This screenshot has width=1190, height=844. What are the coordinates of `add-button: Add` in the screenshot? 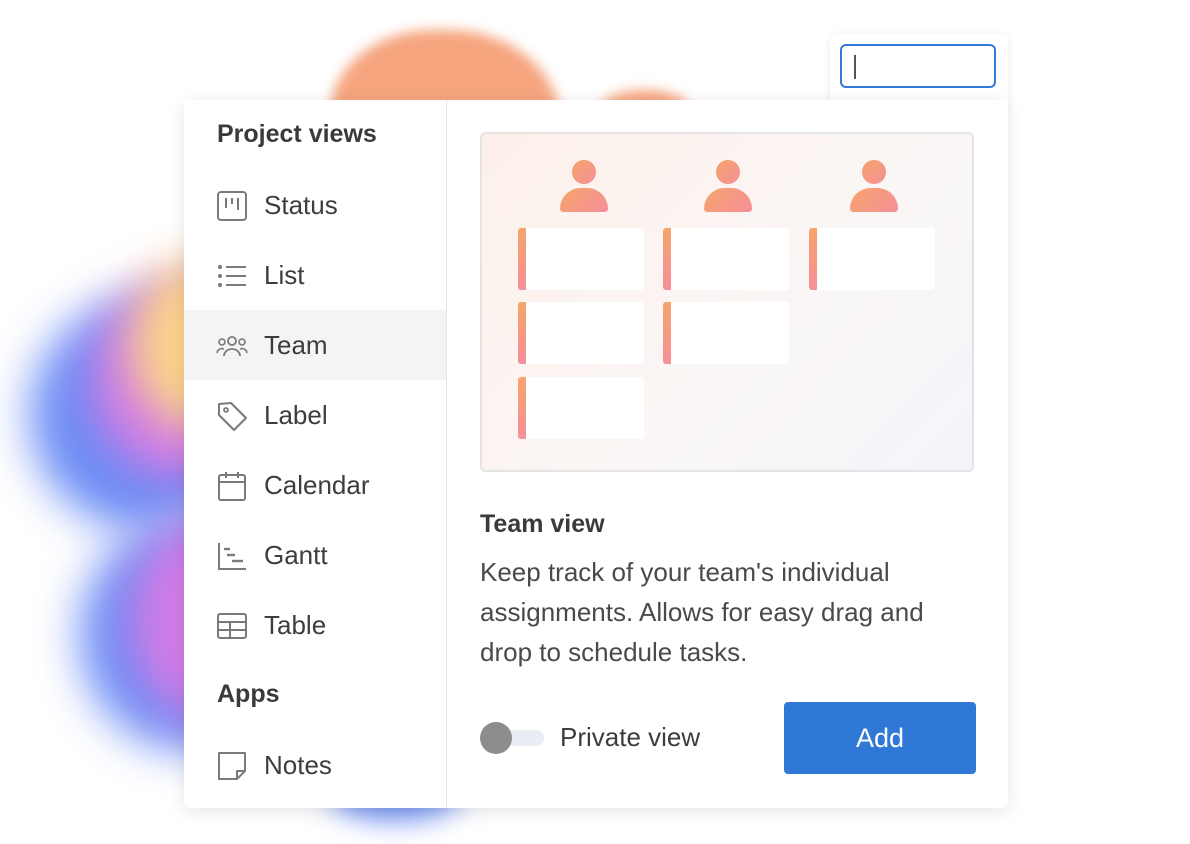 It's located at (880, 738).